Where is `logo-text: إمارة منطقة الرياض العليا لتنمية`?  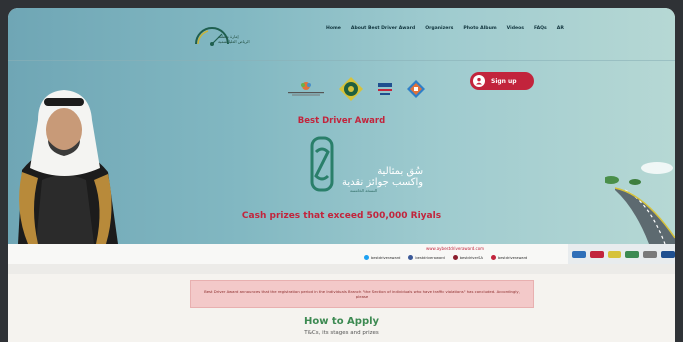 logo-text: إمارة منطقة الرياض العليا لتنمية is located at coordinates (234, 39).